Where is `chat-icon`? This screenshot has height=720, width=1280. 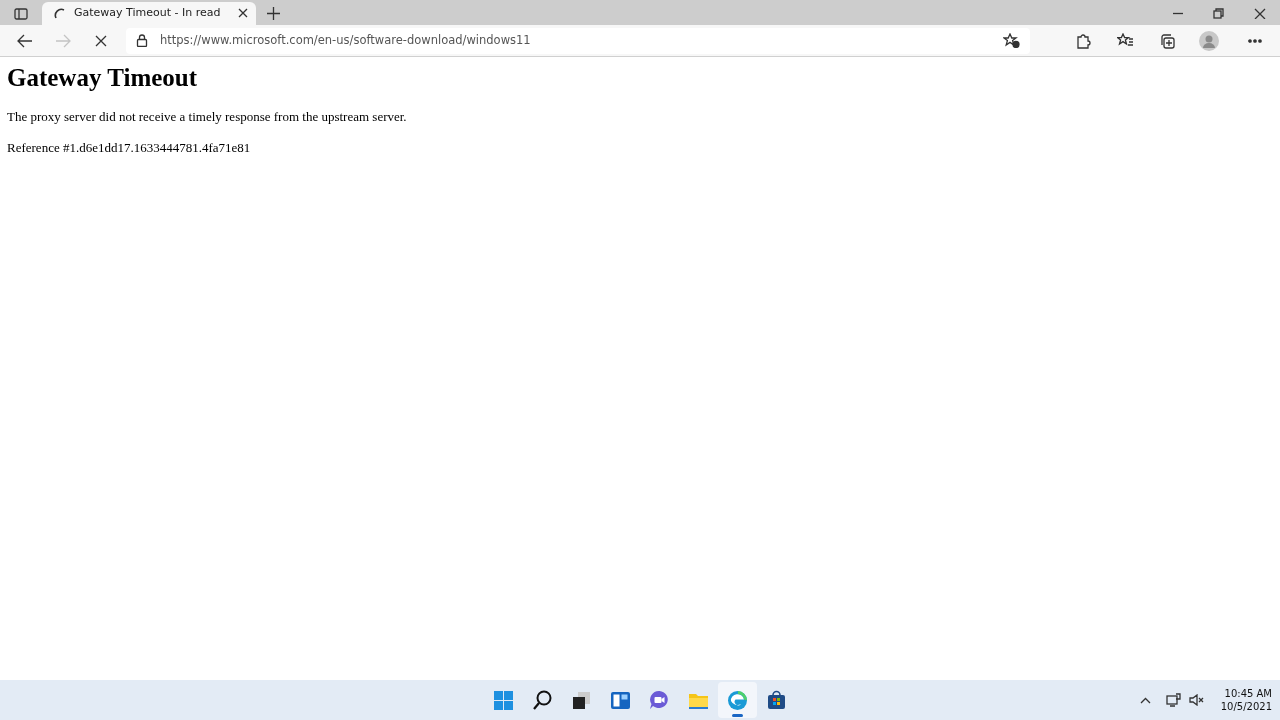
chat-icon is located at coordinates (659, 700).